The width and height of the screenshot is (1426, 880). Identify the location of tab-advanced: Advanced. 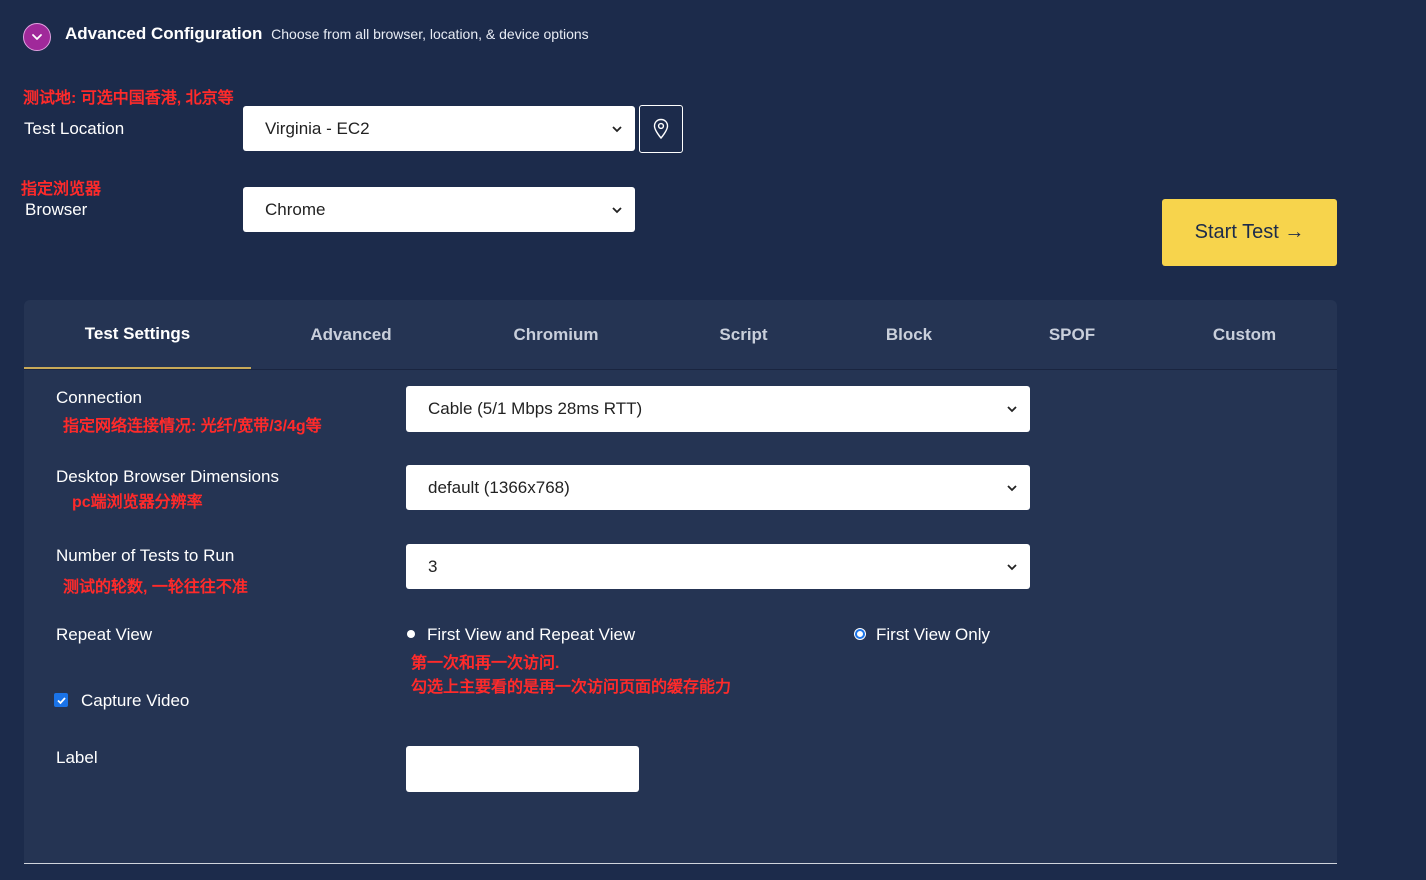
(351, 334).